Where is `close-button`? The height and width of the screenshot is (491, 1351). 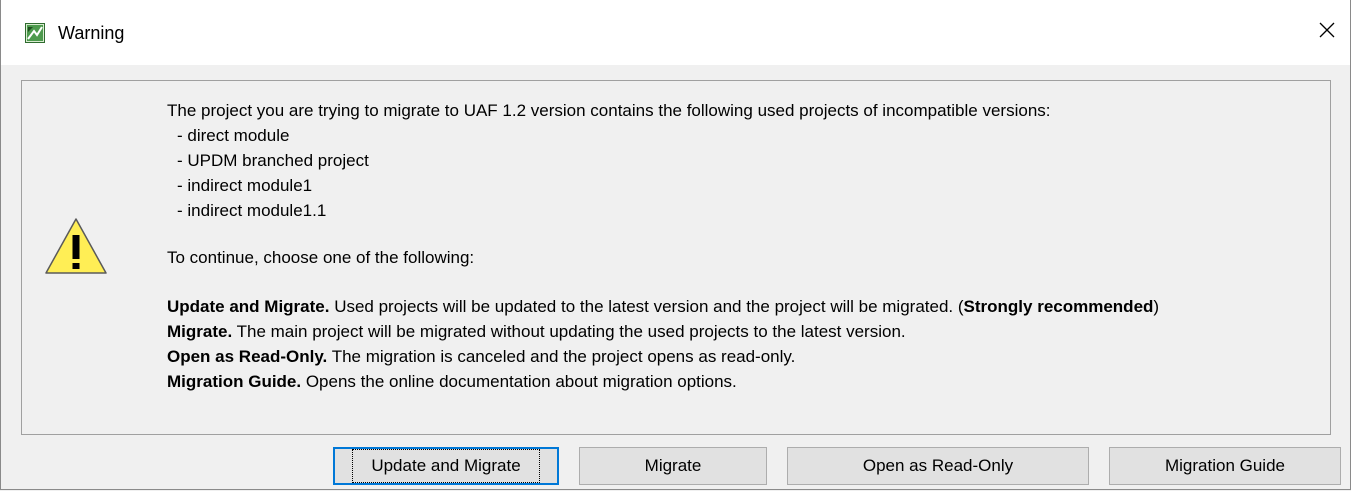
close-button is located at coordinates (1327, 32).